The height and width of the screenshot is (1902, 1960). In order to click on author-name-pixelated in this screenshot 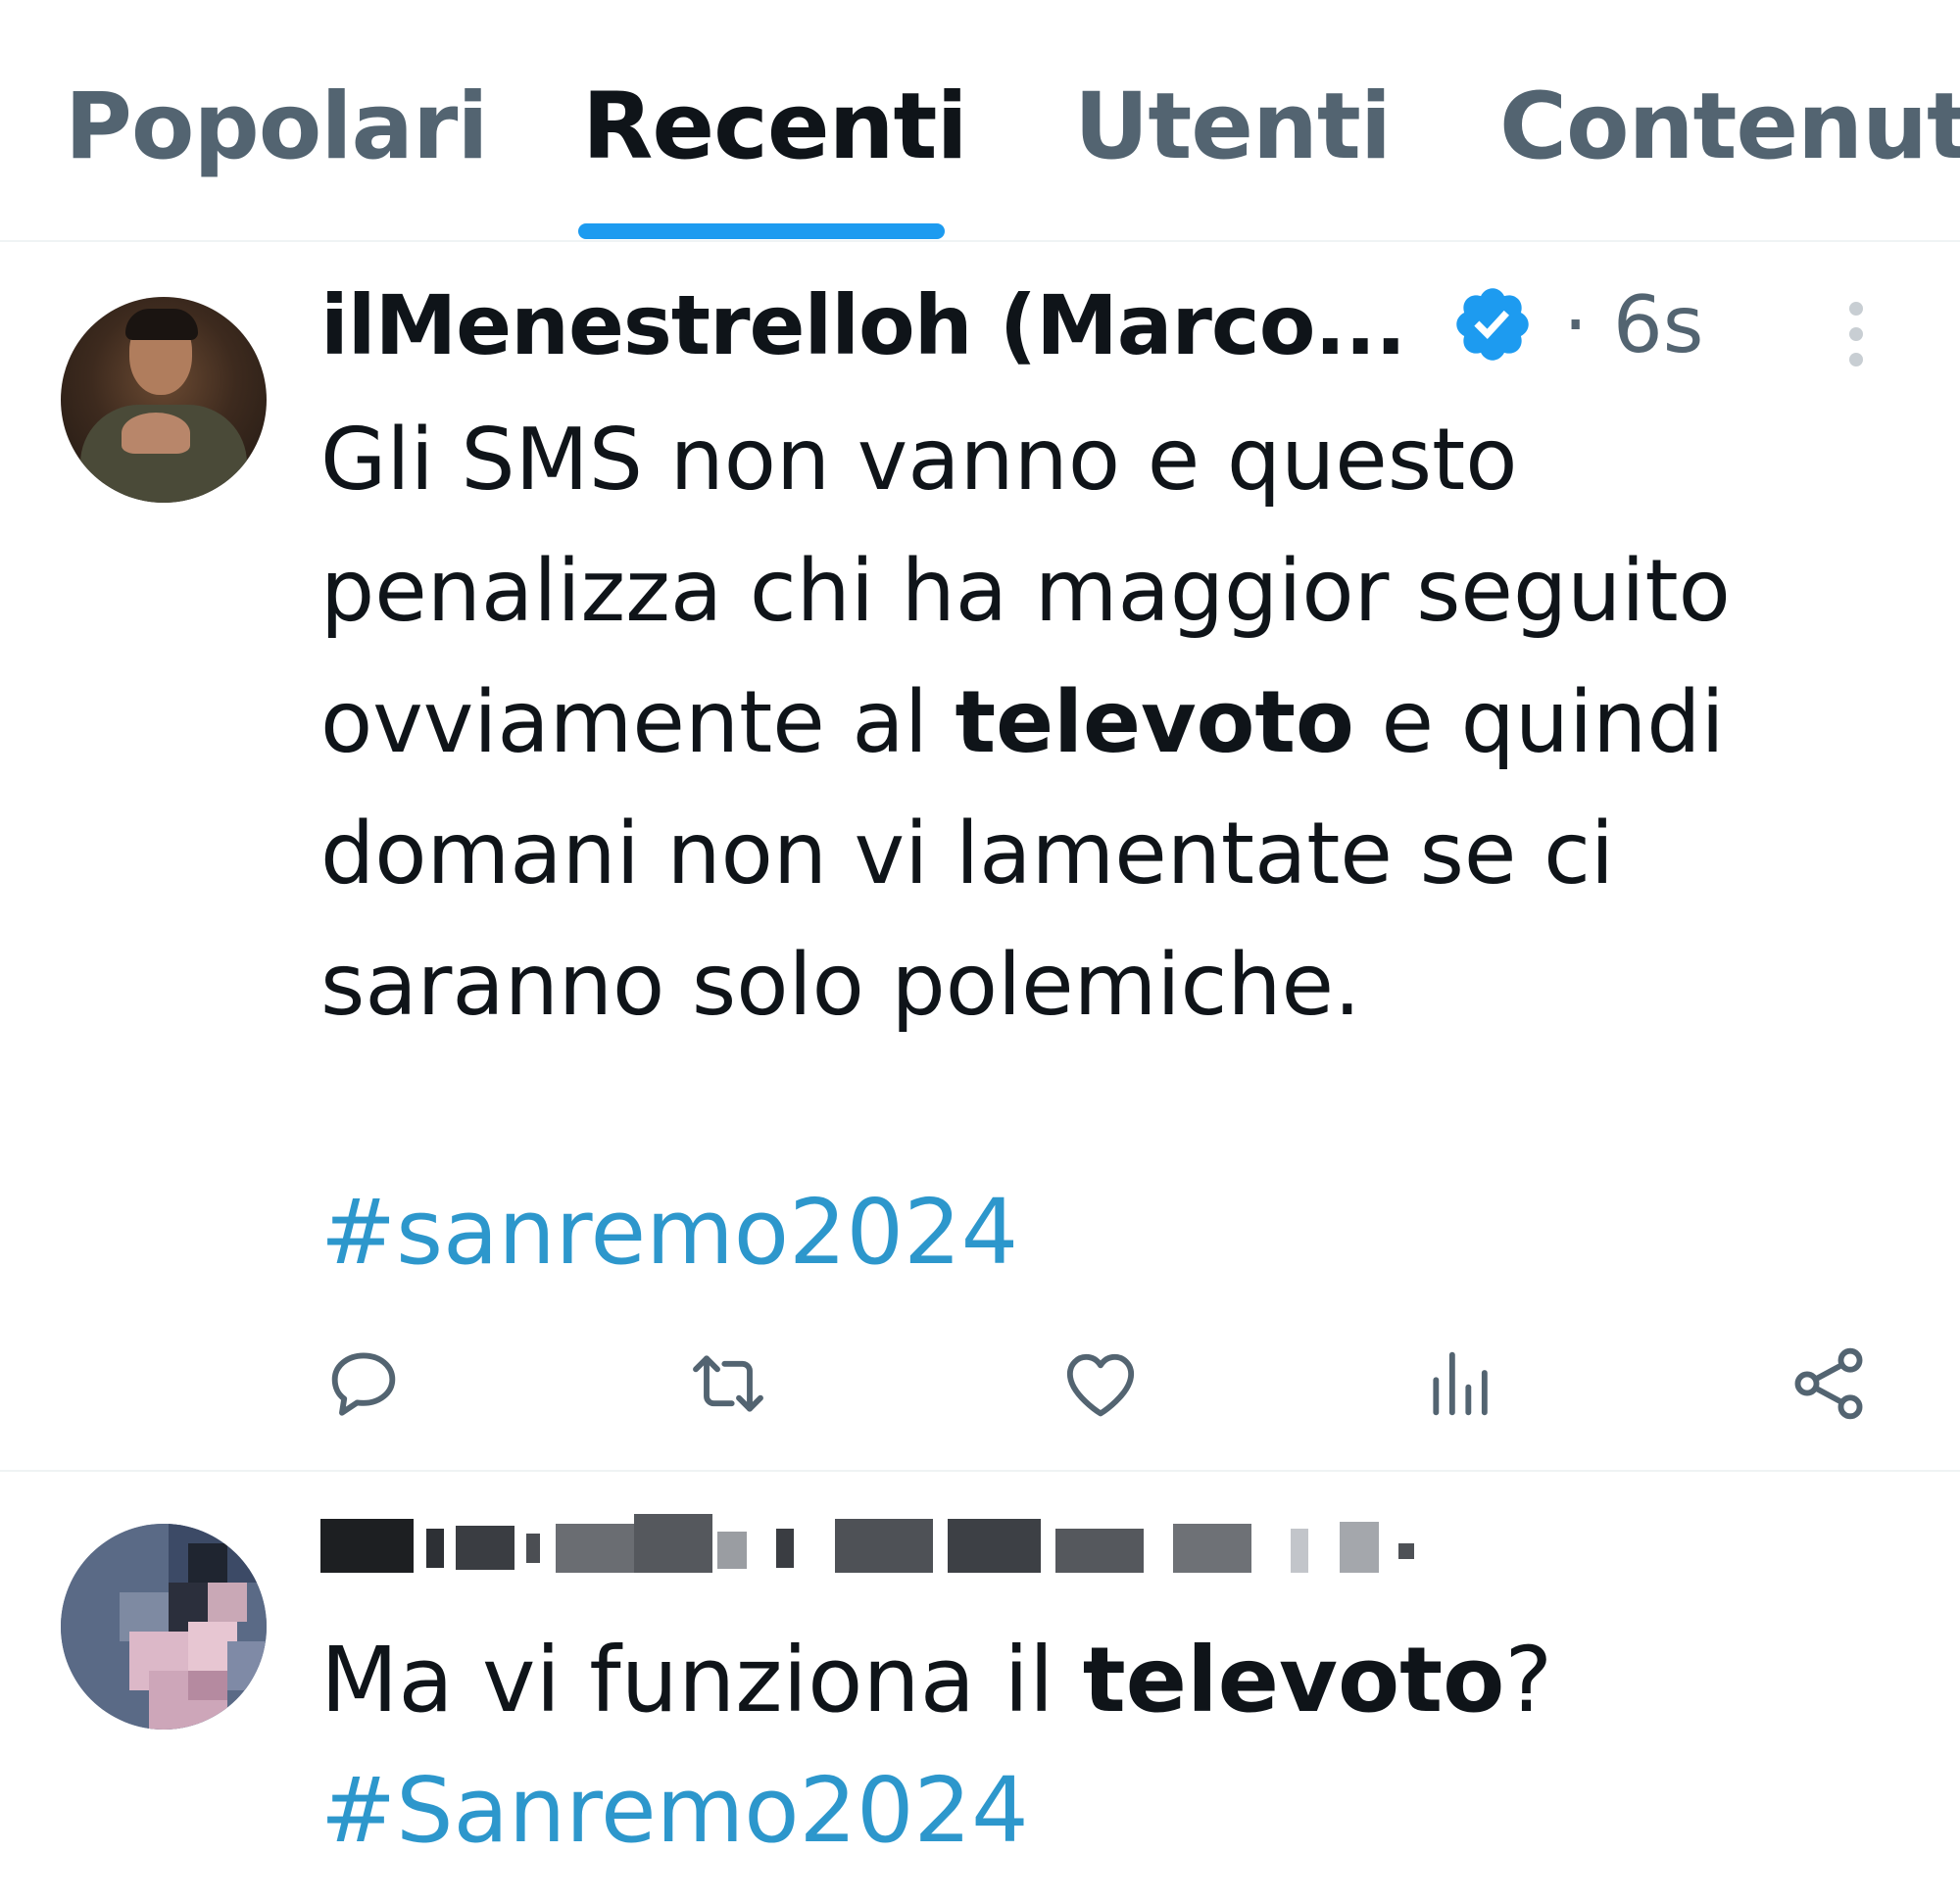, I will do `click(1104, 1553)`.